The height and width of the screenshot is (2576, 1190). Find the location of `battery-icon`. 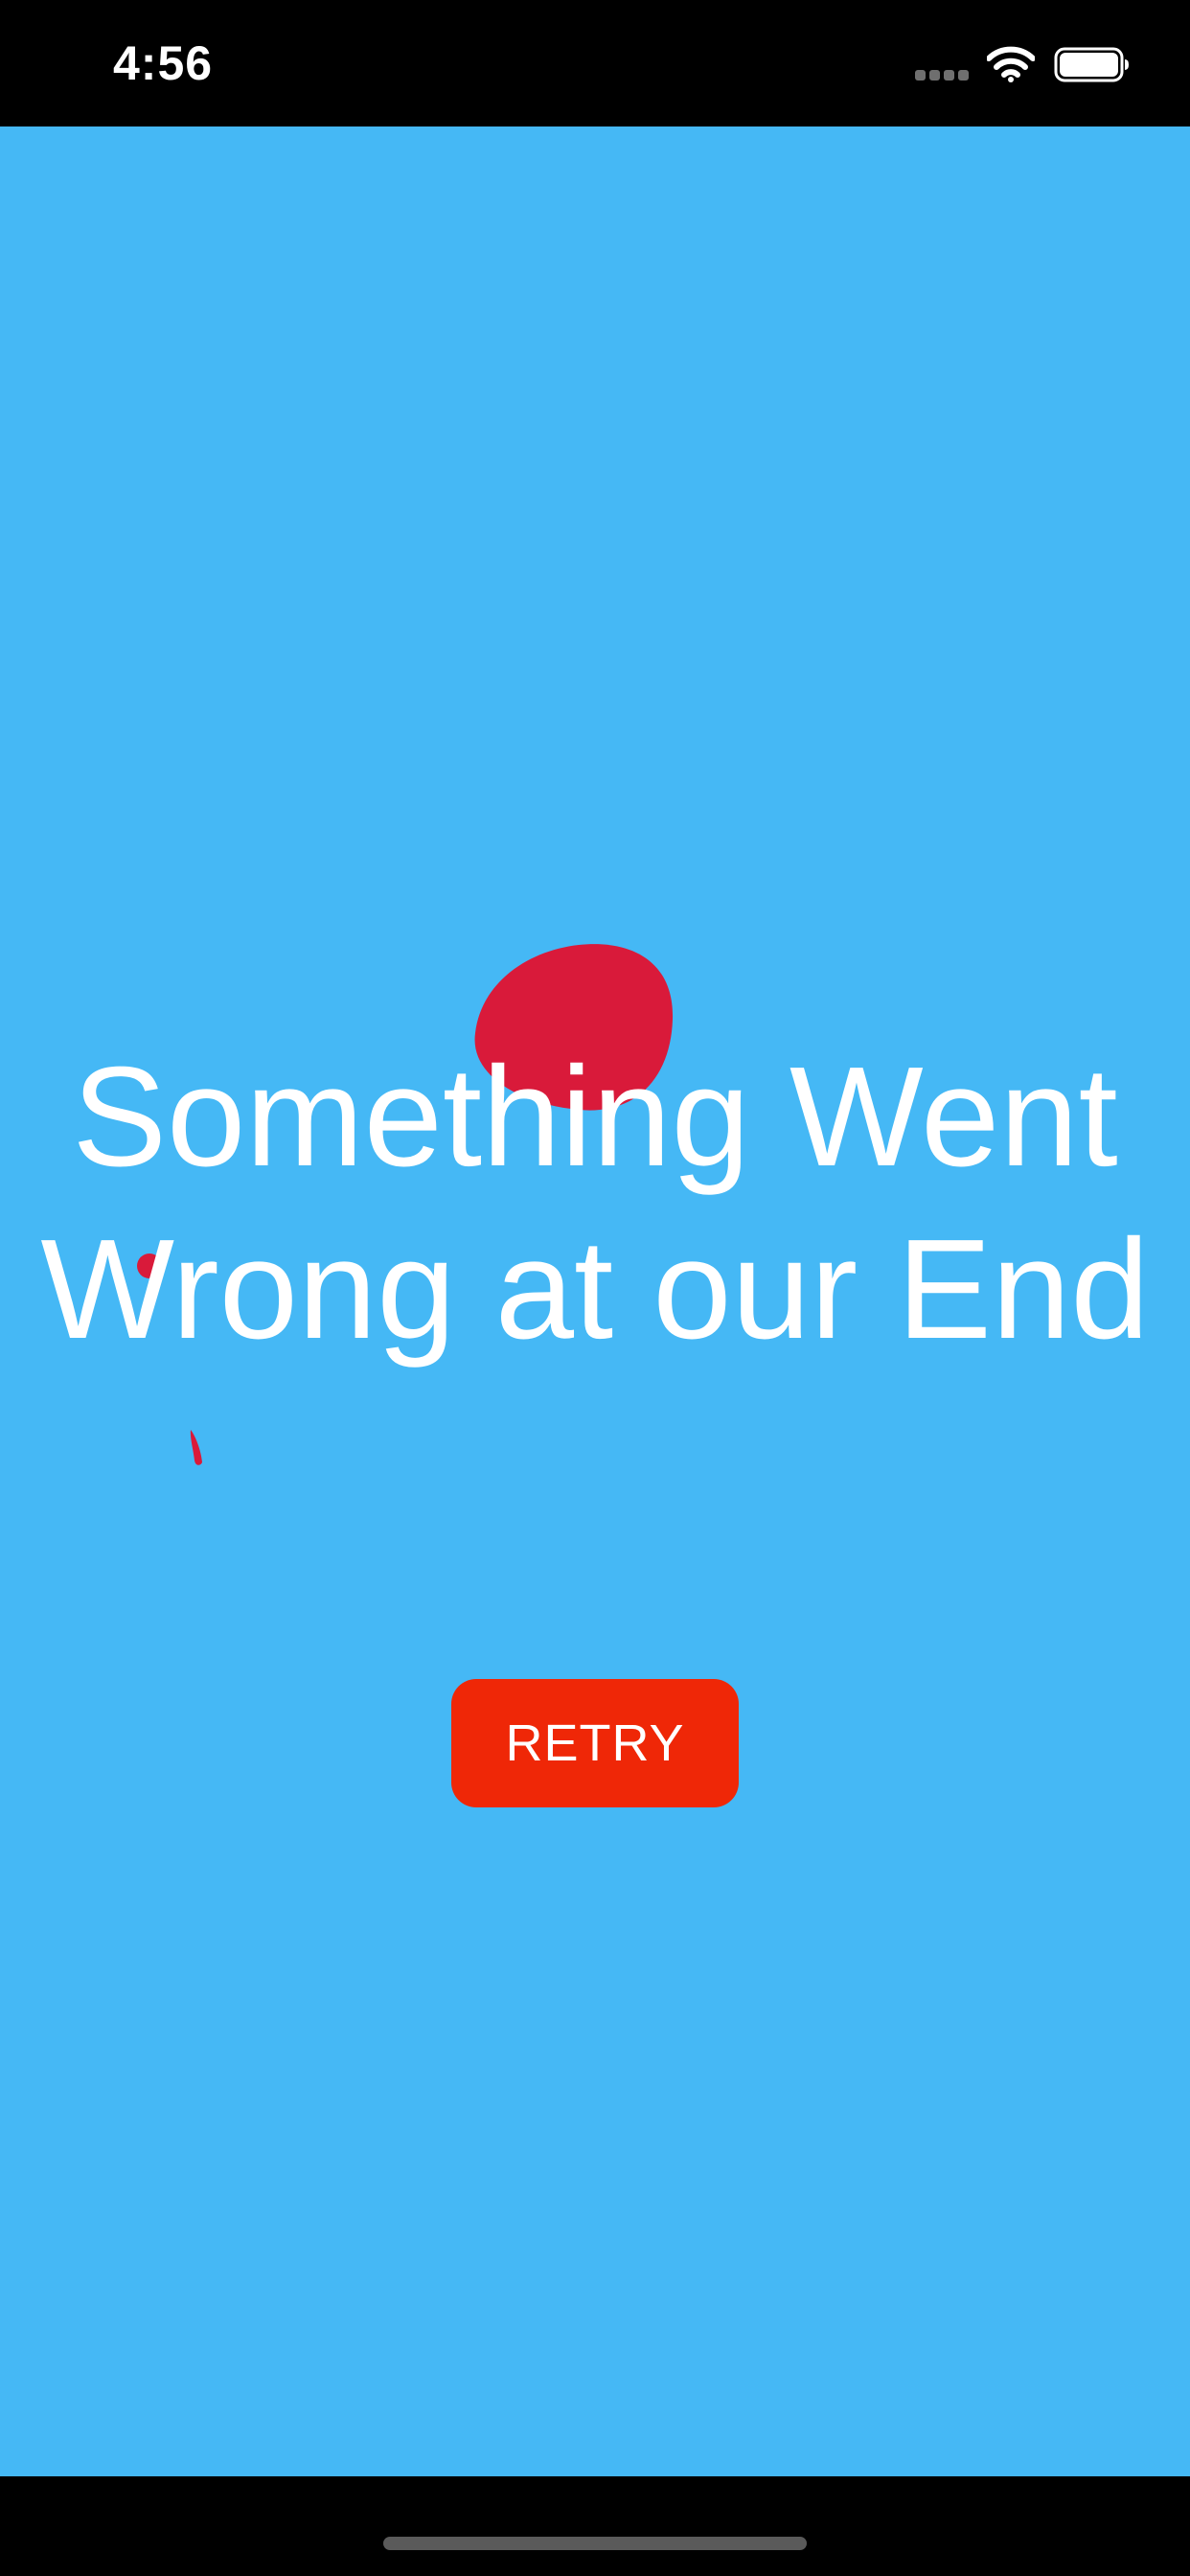

battery-icon is located at coordinates (1092, 64).